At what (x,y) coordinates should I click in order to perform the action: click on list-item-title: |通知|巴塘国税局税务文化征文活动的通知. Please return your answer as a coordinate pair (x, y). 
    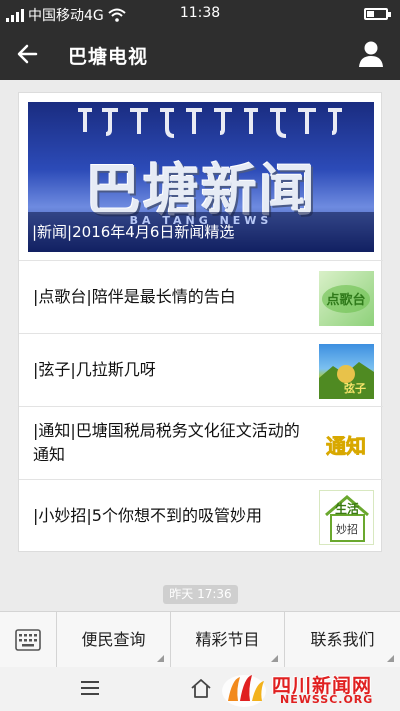
    Looking at the image, I should click on (166, 442).